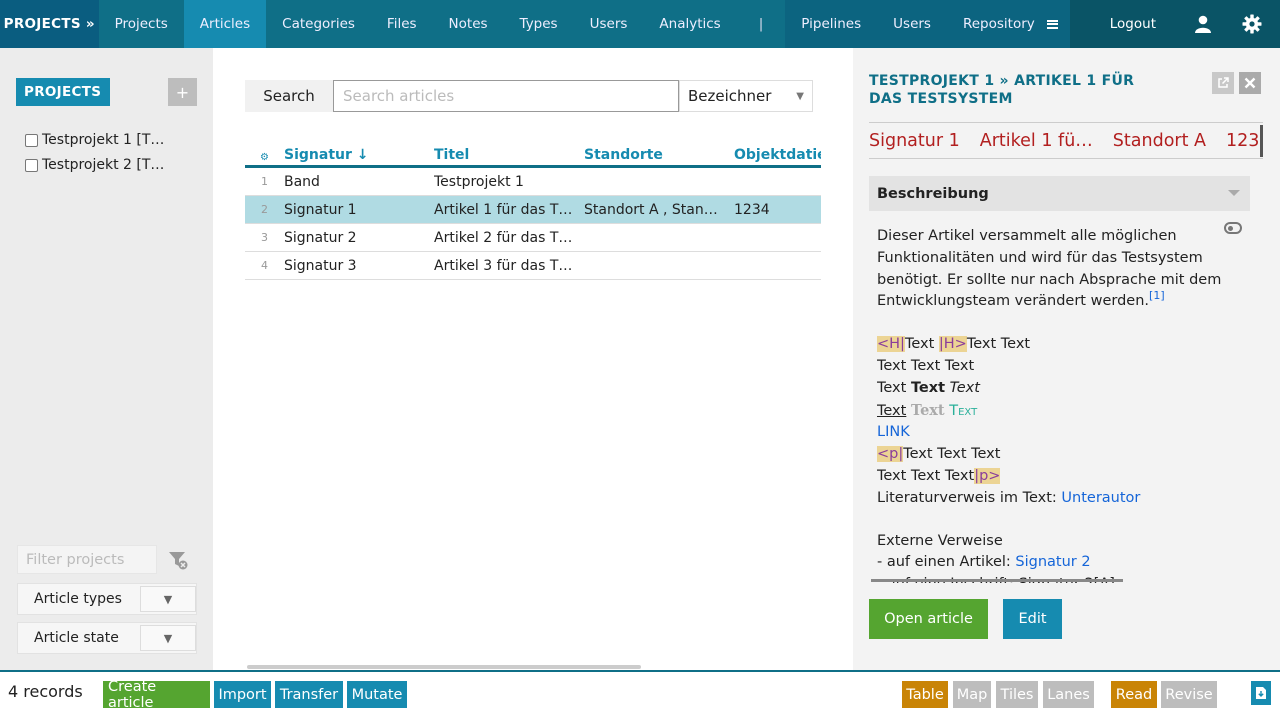 The height and width of the screenshot is (715, 1280). What do you see at coordinates (994, 24) in the screenshot?
I see `nav-repository: Repository` at bounding box center [994, 24].